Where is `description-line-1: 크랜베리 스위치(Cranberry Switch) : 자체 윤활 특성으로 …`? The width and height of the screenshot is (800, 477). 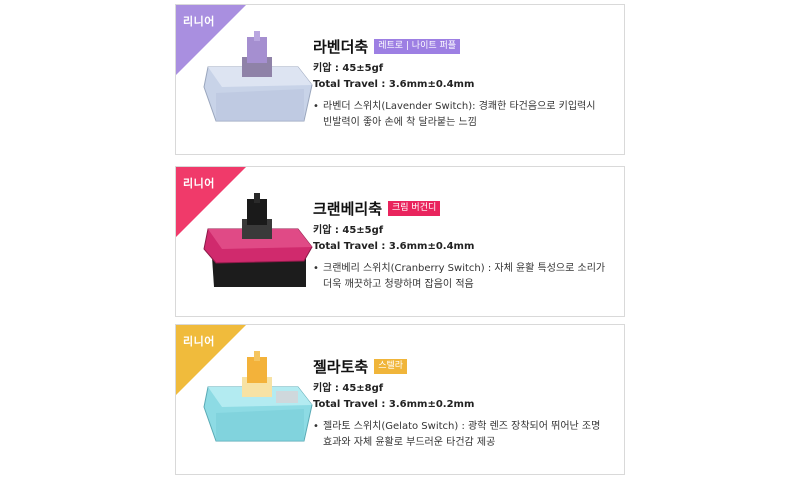 description-line-1: 크랜베리 스위치(Cranberry Switch) : 자체 윤활 특성으로 … is located at coordinates (464, 268).